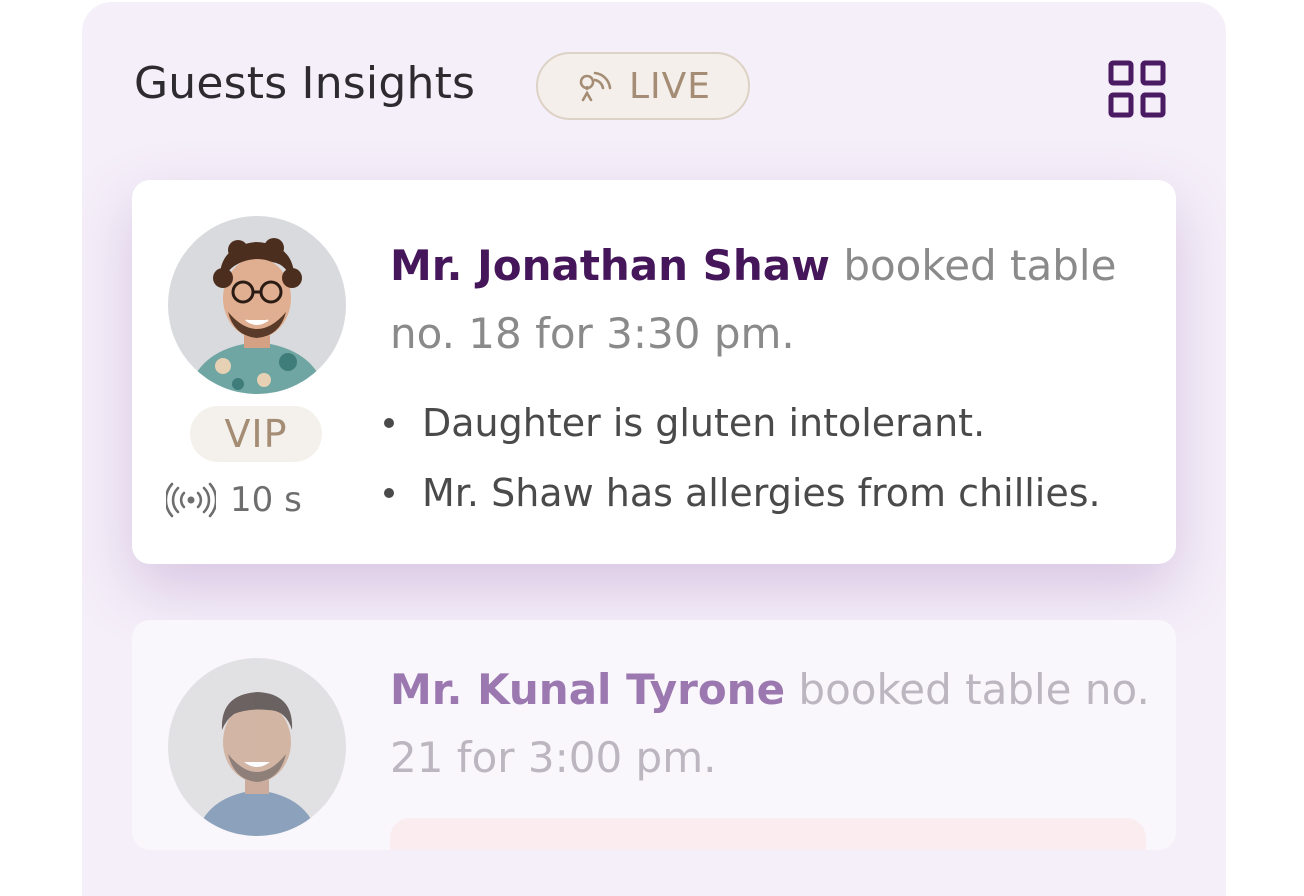 The height and width of the screenshot is (896, 1304). I want to click on live-badge: LIVE, so click(643, 86).